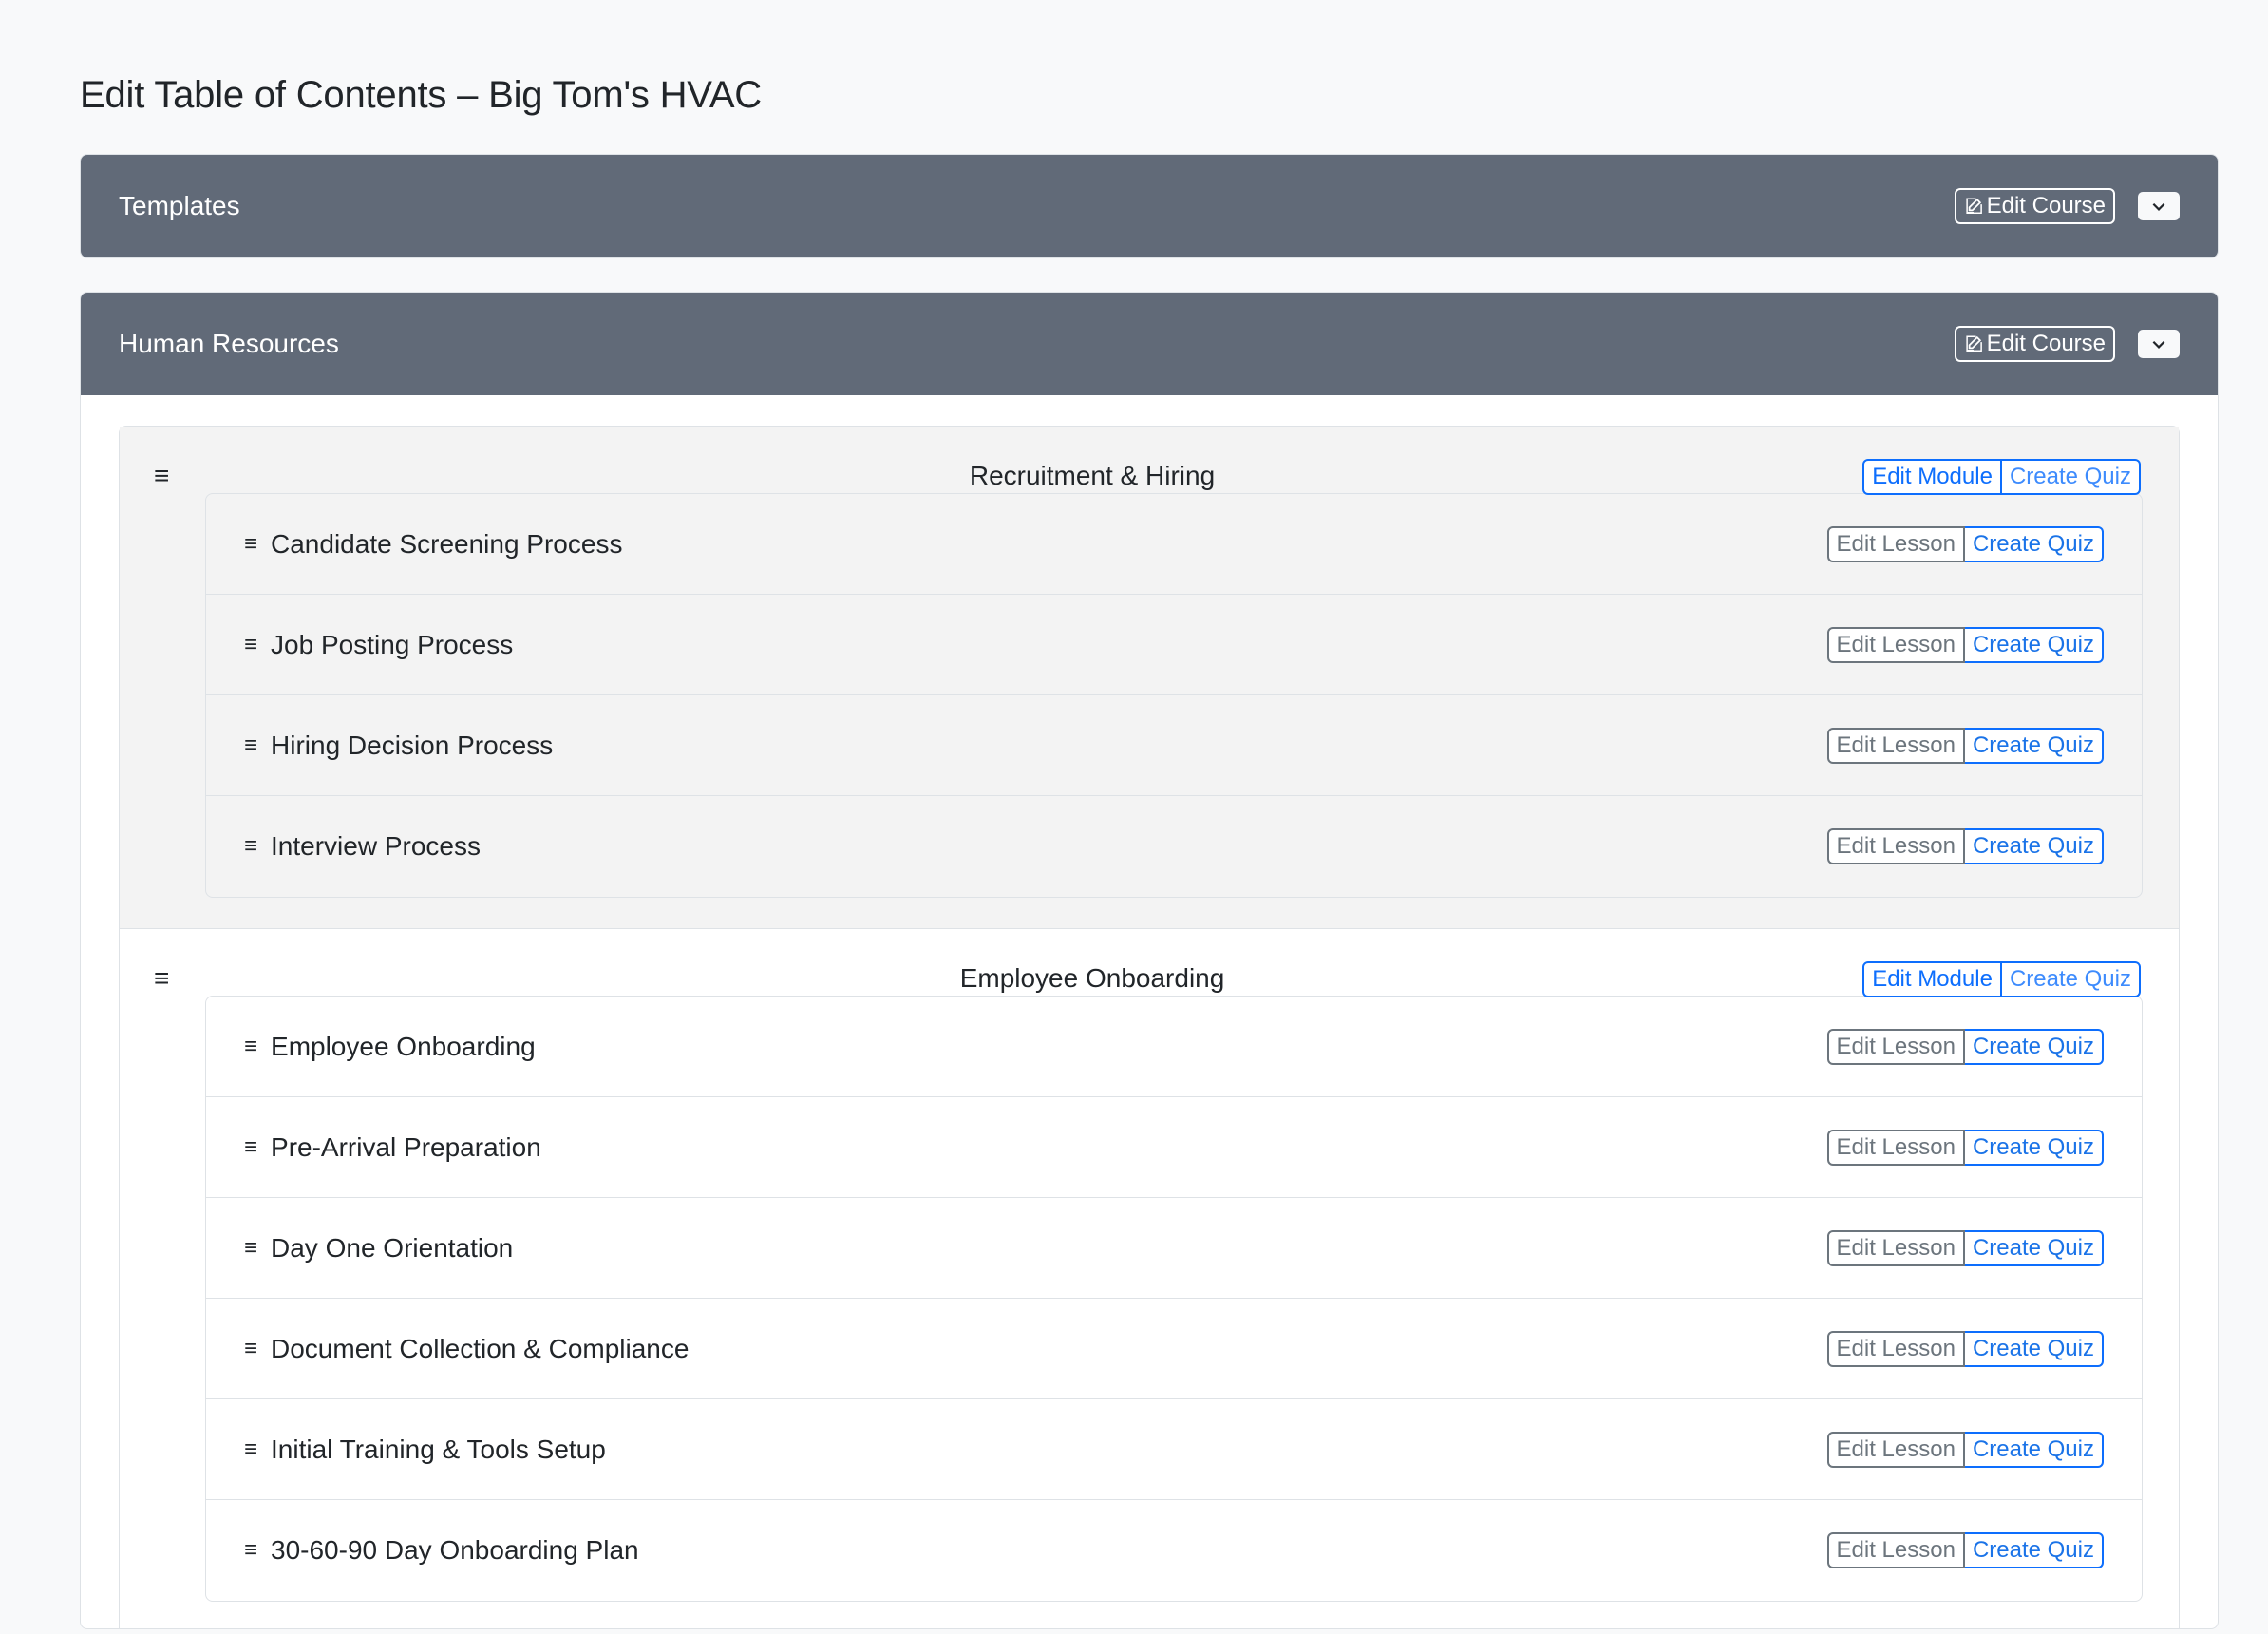  I want to click on lesson-title: Initial Training & Tools Setup, so click(439, 1449).